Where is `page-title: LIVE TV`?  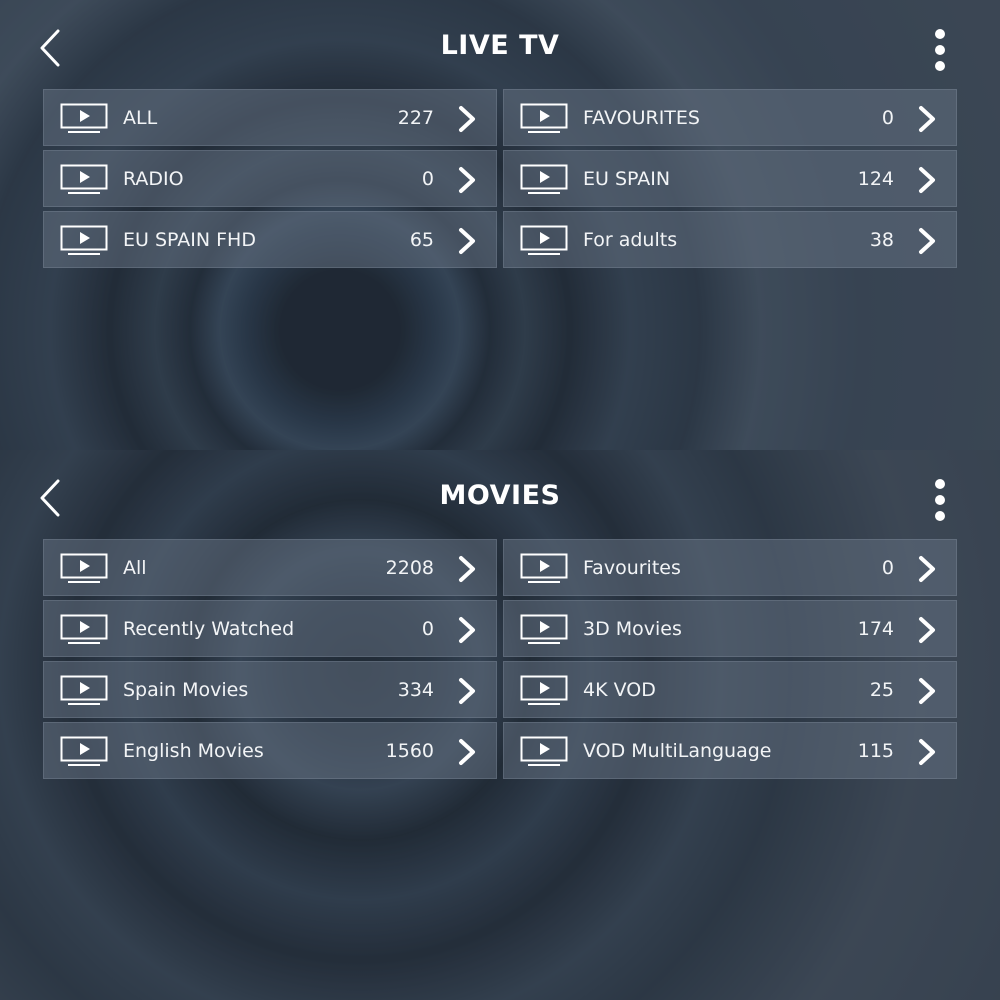 page-title: LIVE TV is located at coordinates (500, 45).